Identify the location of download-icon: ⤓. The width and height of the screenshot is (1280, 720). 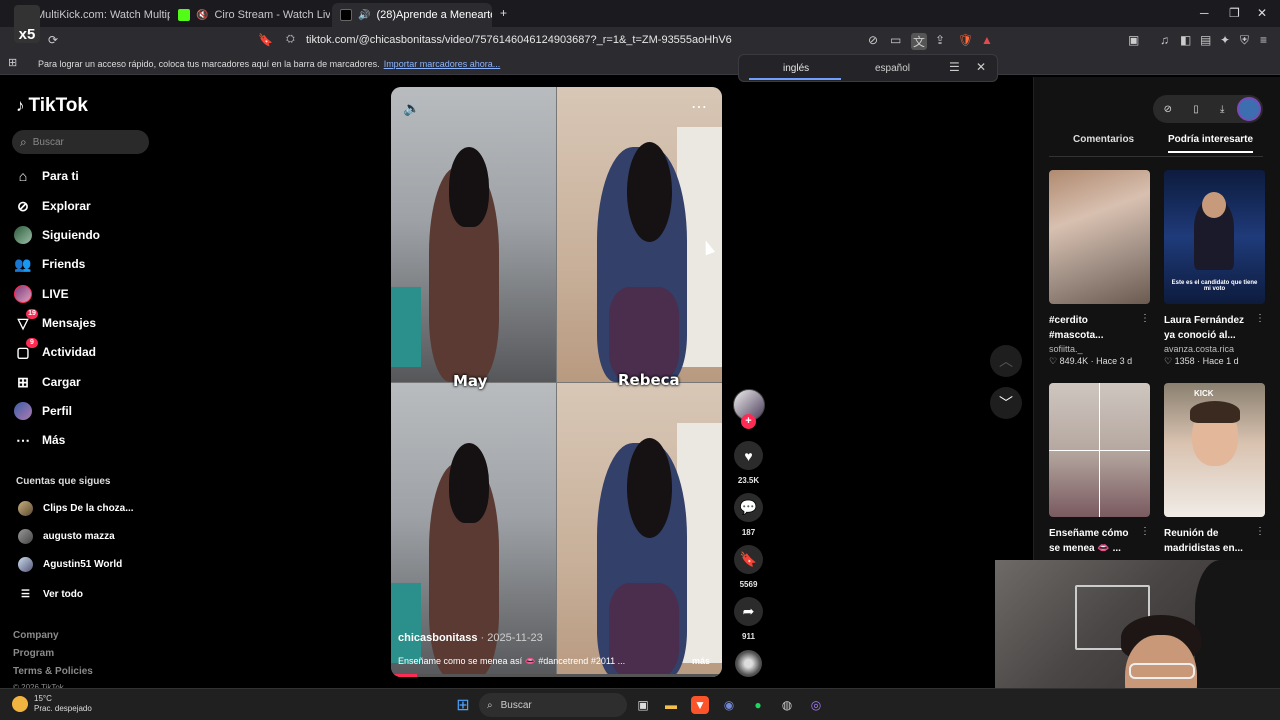
(1222, 109).